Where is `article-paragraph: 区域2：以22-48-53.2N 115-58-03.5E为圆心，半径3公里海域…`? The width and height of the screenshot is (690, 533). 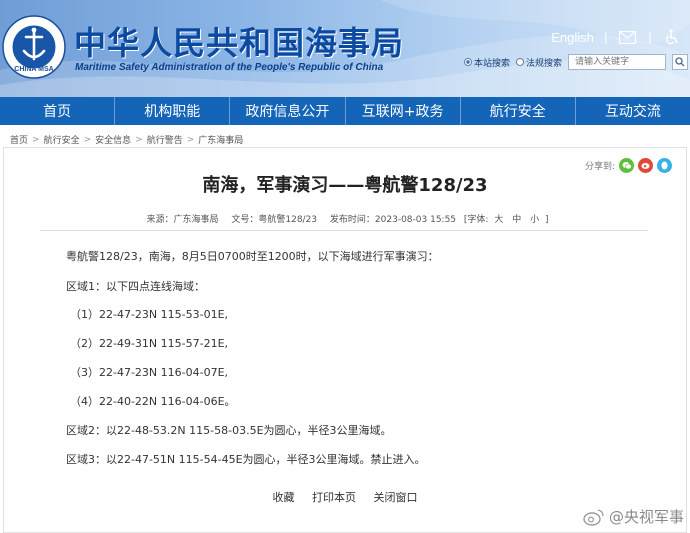
article-paragraph: 区域2：以22-48-53.2N 115-58-03.5E为圆心，半径3公里海域… is located at coordinates (229, 430).